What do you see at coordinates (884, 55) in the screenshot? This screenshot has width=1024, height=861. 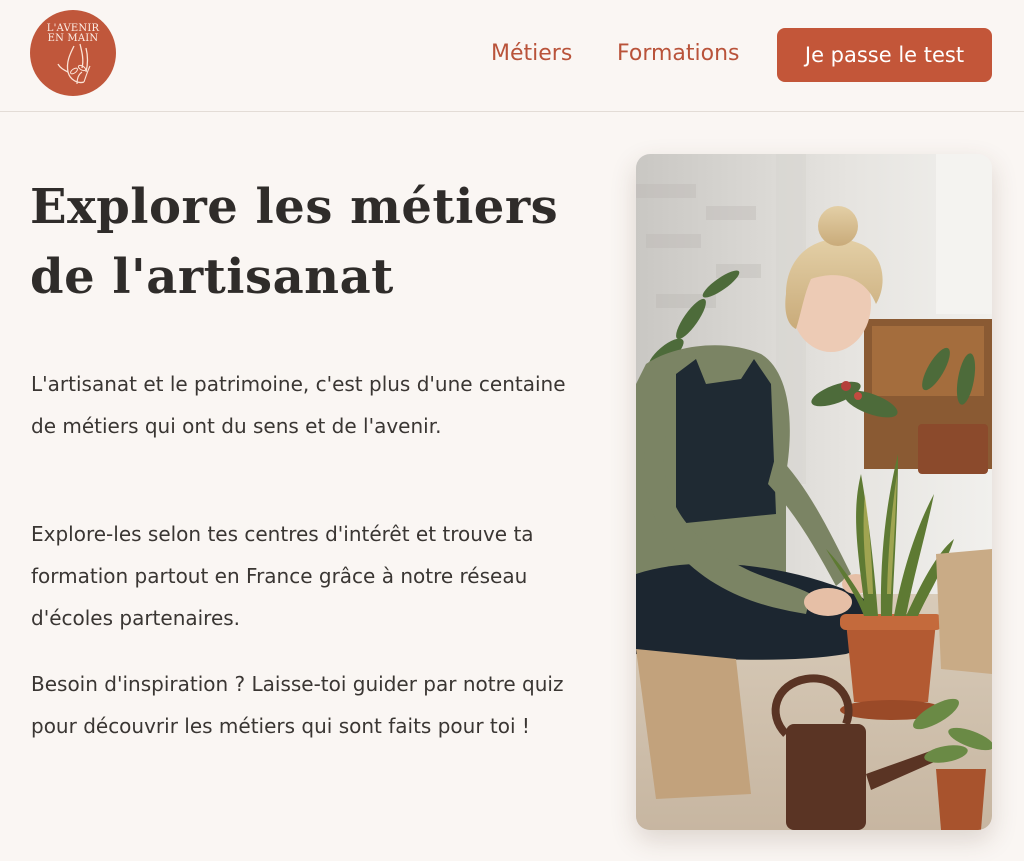 I see `take-test-button: Je passe le test` at bounding box center [884, 55].